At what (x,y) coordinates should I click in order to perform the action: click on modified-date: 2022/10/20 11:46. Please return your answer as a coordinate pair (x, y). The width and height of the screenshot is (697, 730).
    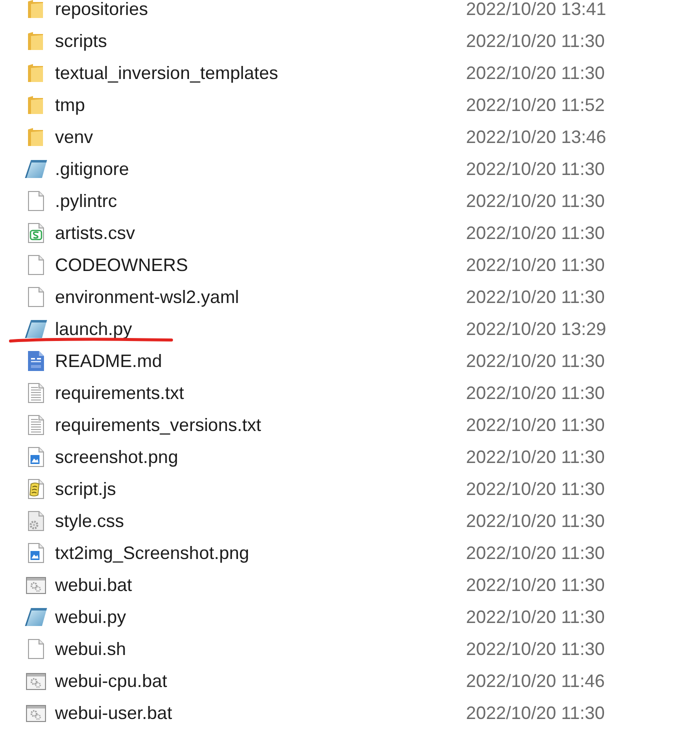
    Looking at the image, I should click on (535, 681).